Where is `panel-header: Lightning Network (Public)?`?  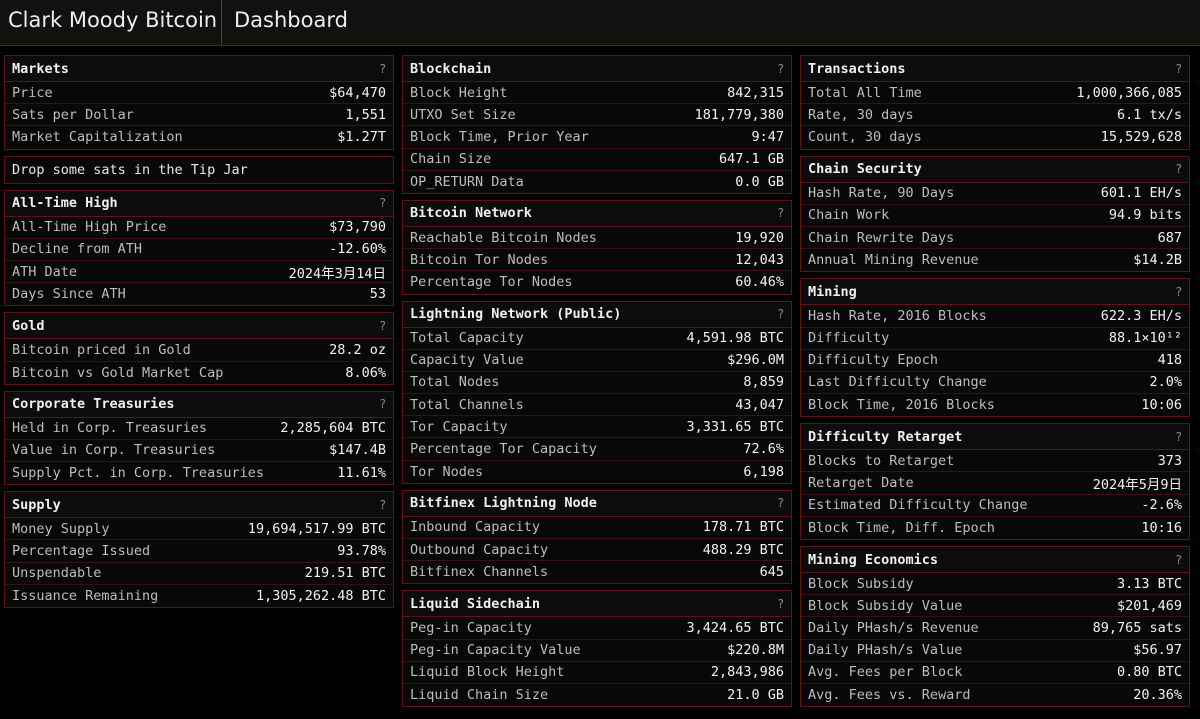 panel-header: Lightning Network (Public)? is located at coordinates (597, 314).